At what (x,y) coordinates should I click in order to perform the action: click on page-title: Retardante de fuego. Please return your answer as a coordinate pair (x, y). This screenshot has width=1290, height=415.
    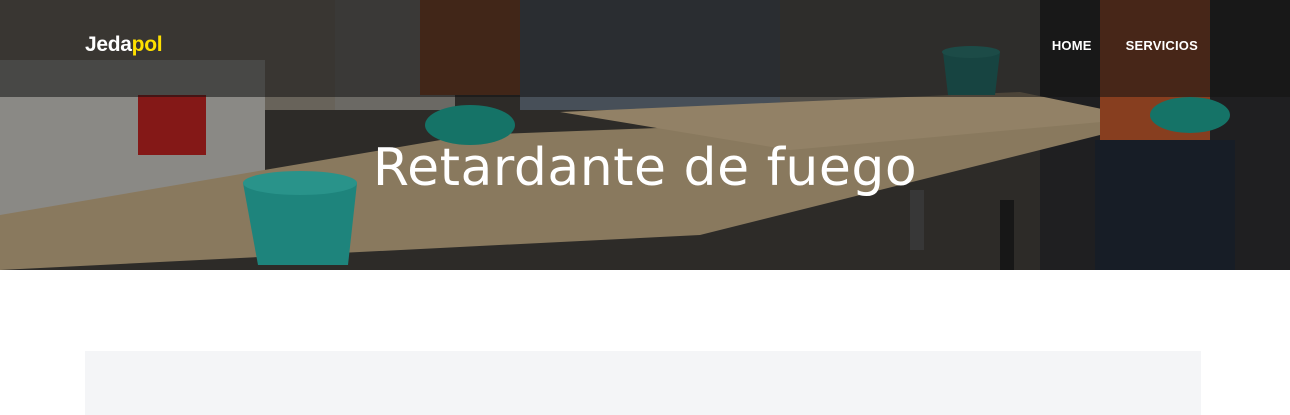
    Looking at the image, I should click on (645, 168).